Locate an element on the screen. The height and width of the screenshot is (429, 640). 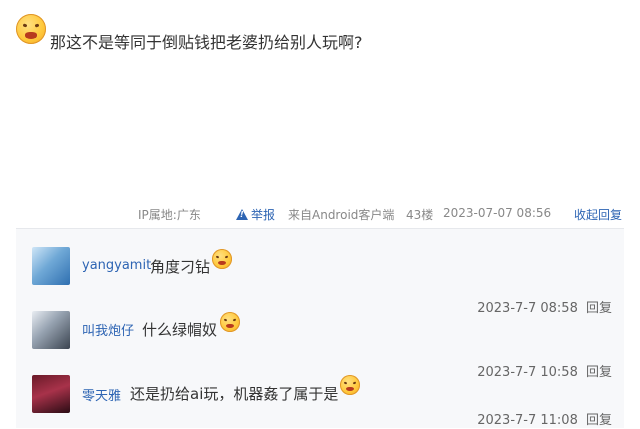
angry-emoji-icon is located at coordinates (230, 322).